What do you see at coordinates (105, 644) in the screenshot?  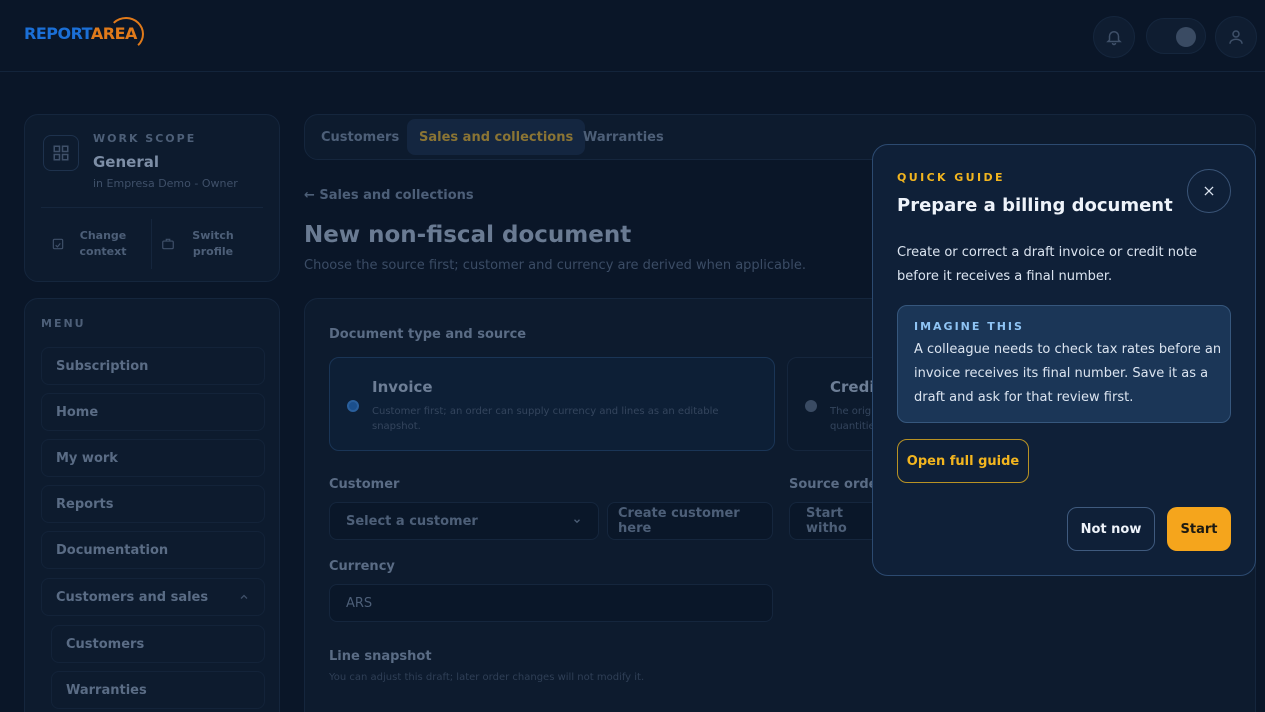 I see `sidebar-item-label: Customers` at bounding box center [105, 644].